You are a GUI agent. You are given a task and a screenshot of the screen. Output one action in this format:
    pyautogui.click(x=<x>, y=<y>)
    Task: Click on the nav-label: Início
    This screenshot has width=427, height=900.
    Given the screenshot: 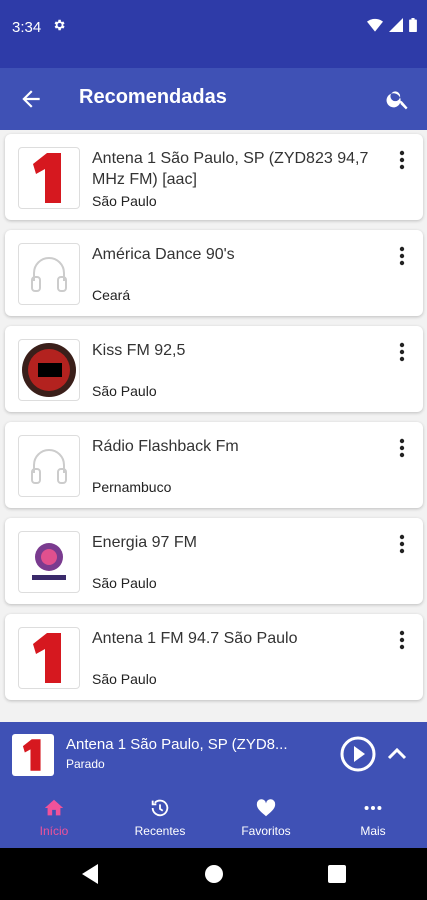 What is the action you would take?
    pyautogui.click(x=54, y=831)
    